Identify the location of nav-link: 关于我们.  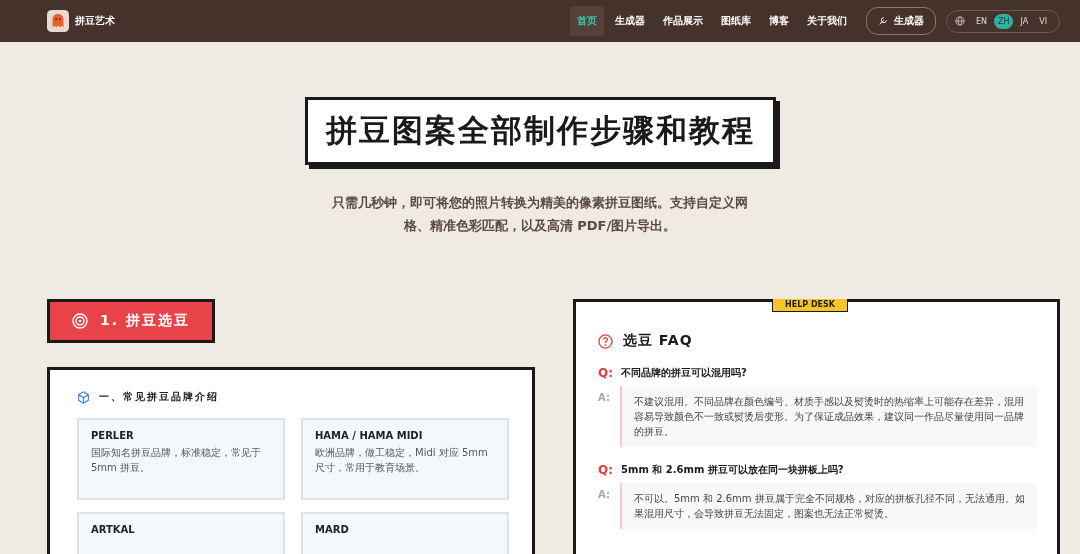
(826, 21).